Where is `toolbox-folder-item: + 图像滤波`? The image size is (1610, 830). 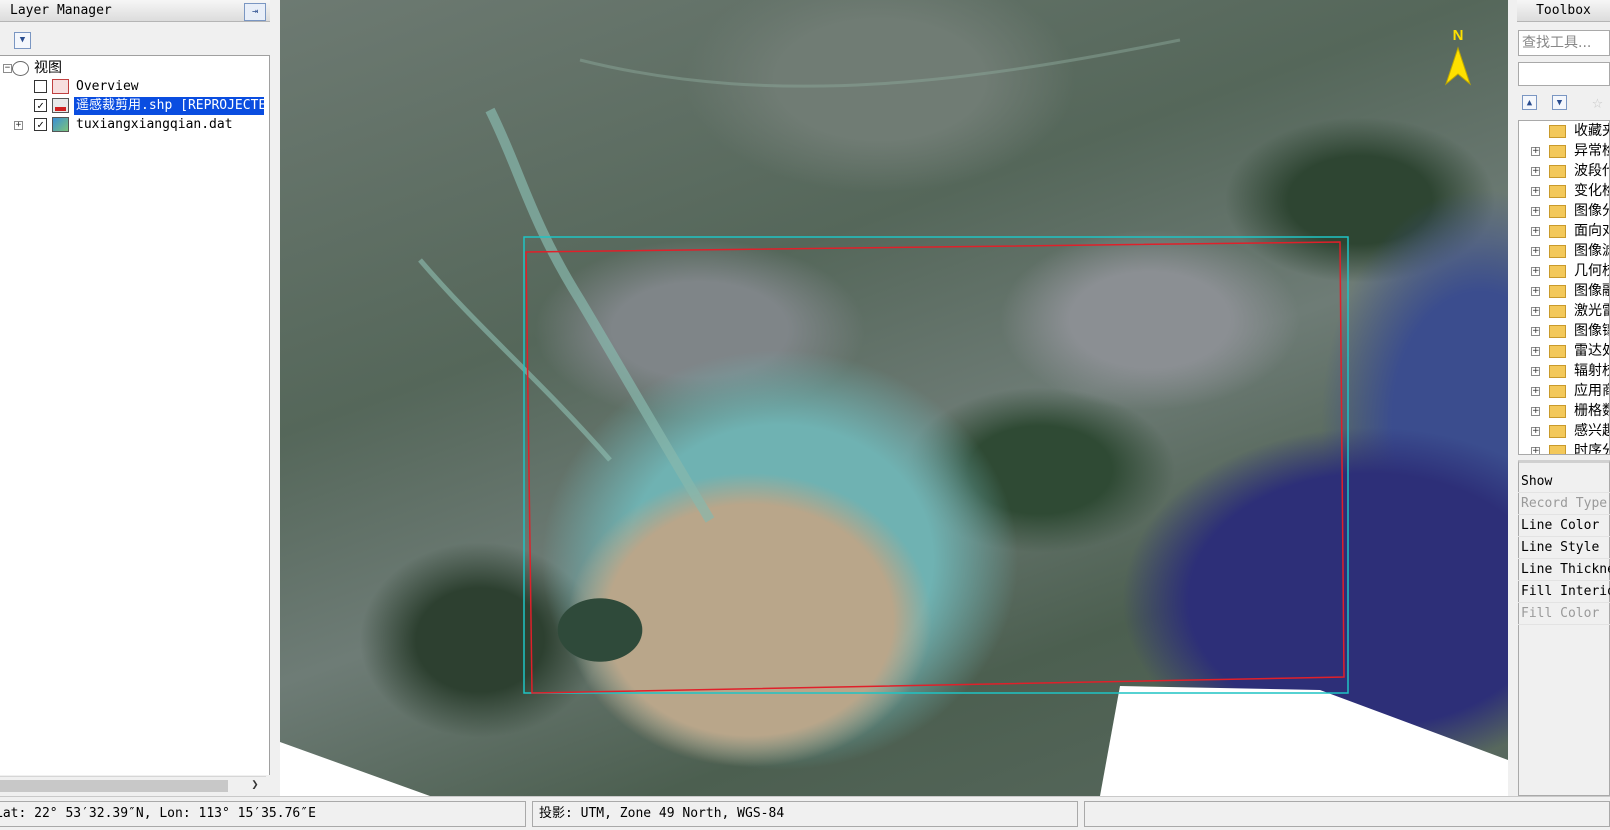 toolbox-folder-item: + 图像滤波 is located at coordinates (1564, 251).